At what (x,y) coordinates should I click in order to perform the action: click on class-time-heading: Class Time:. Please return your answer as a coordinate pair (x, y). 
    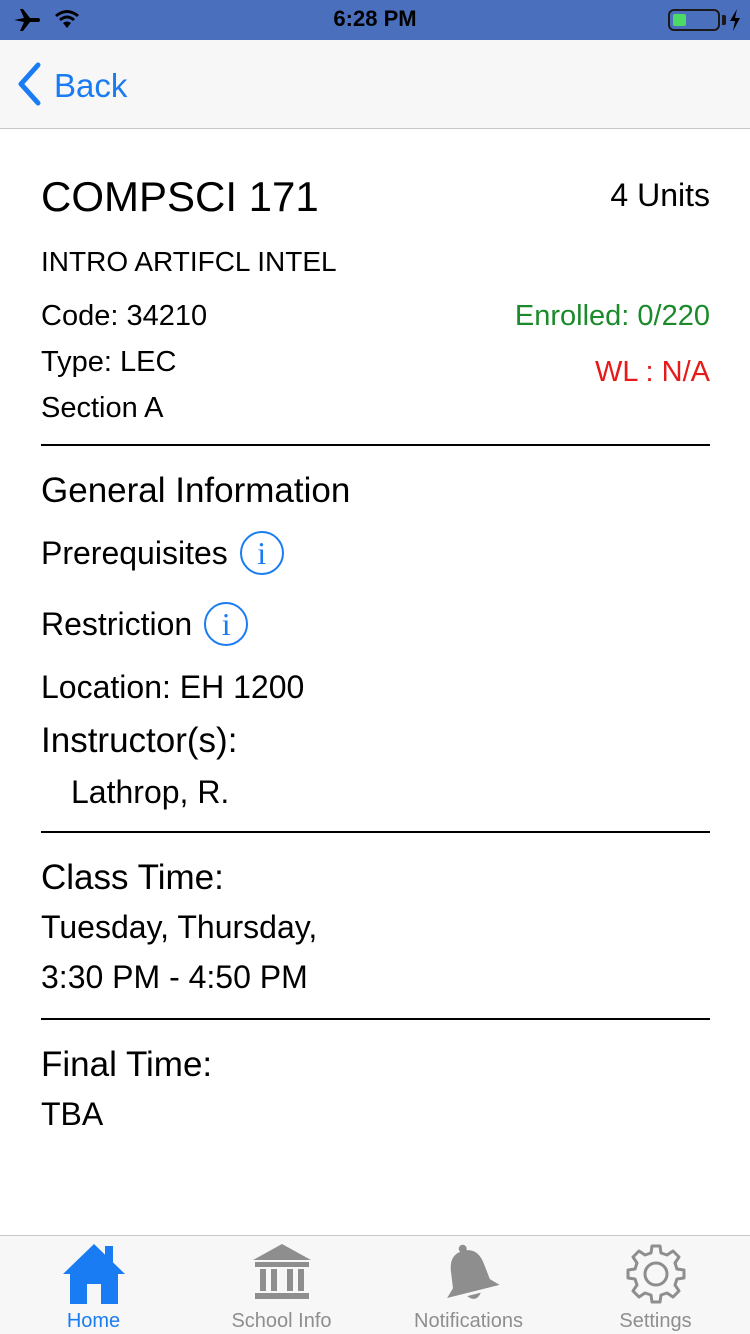
    Looking at the image, I should click on (132, 877).